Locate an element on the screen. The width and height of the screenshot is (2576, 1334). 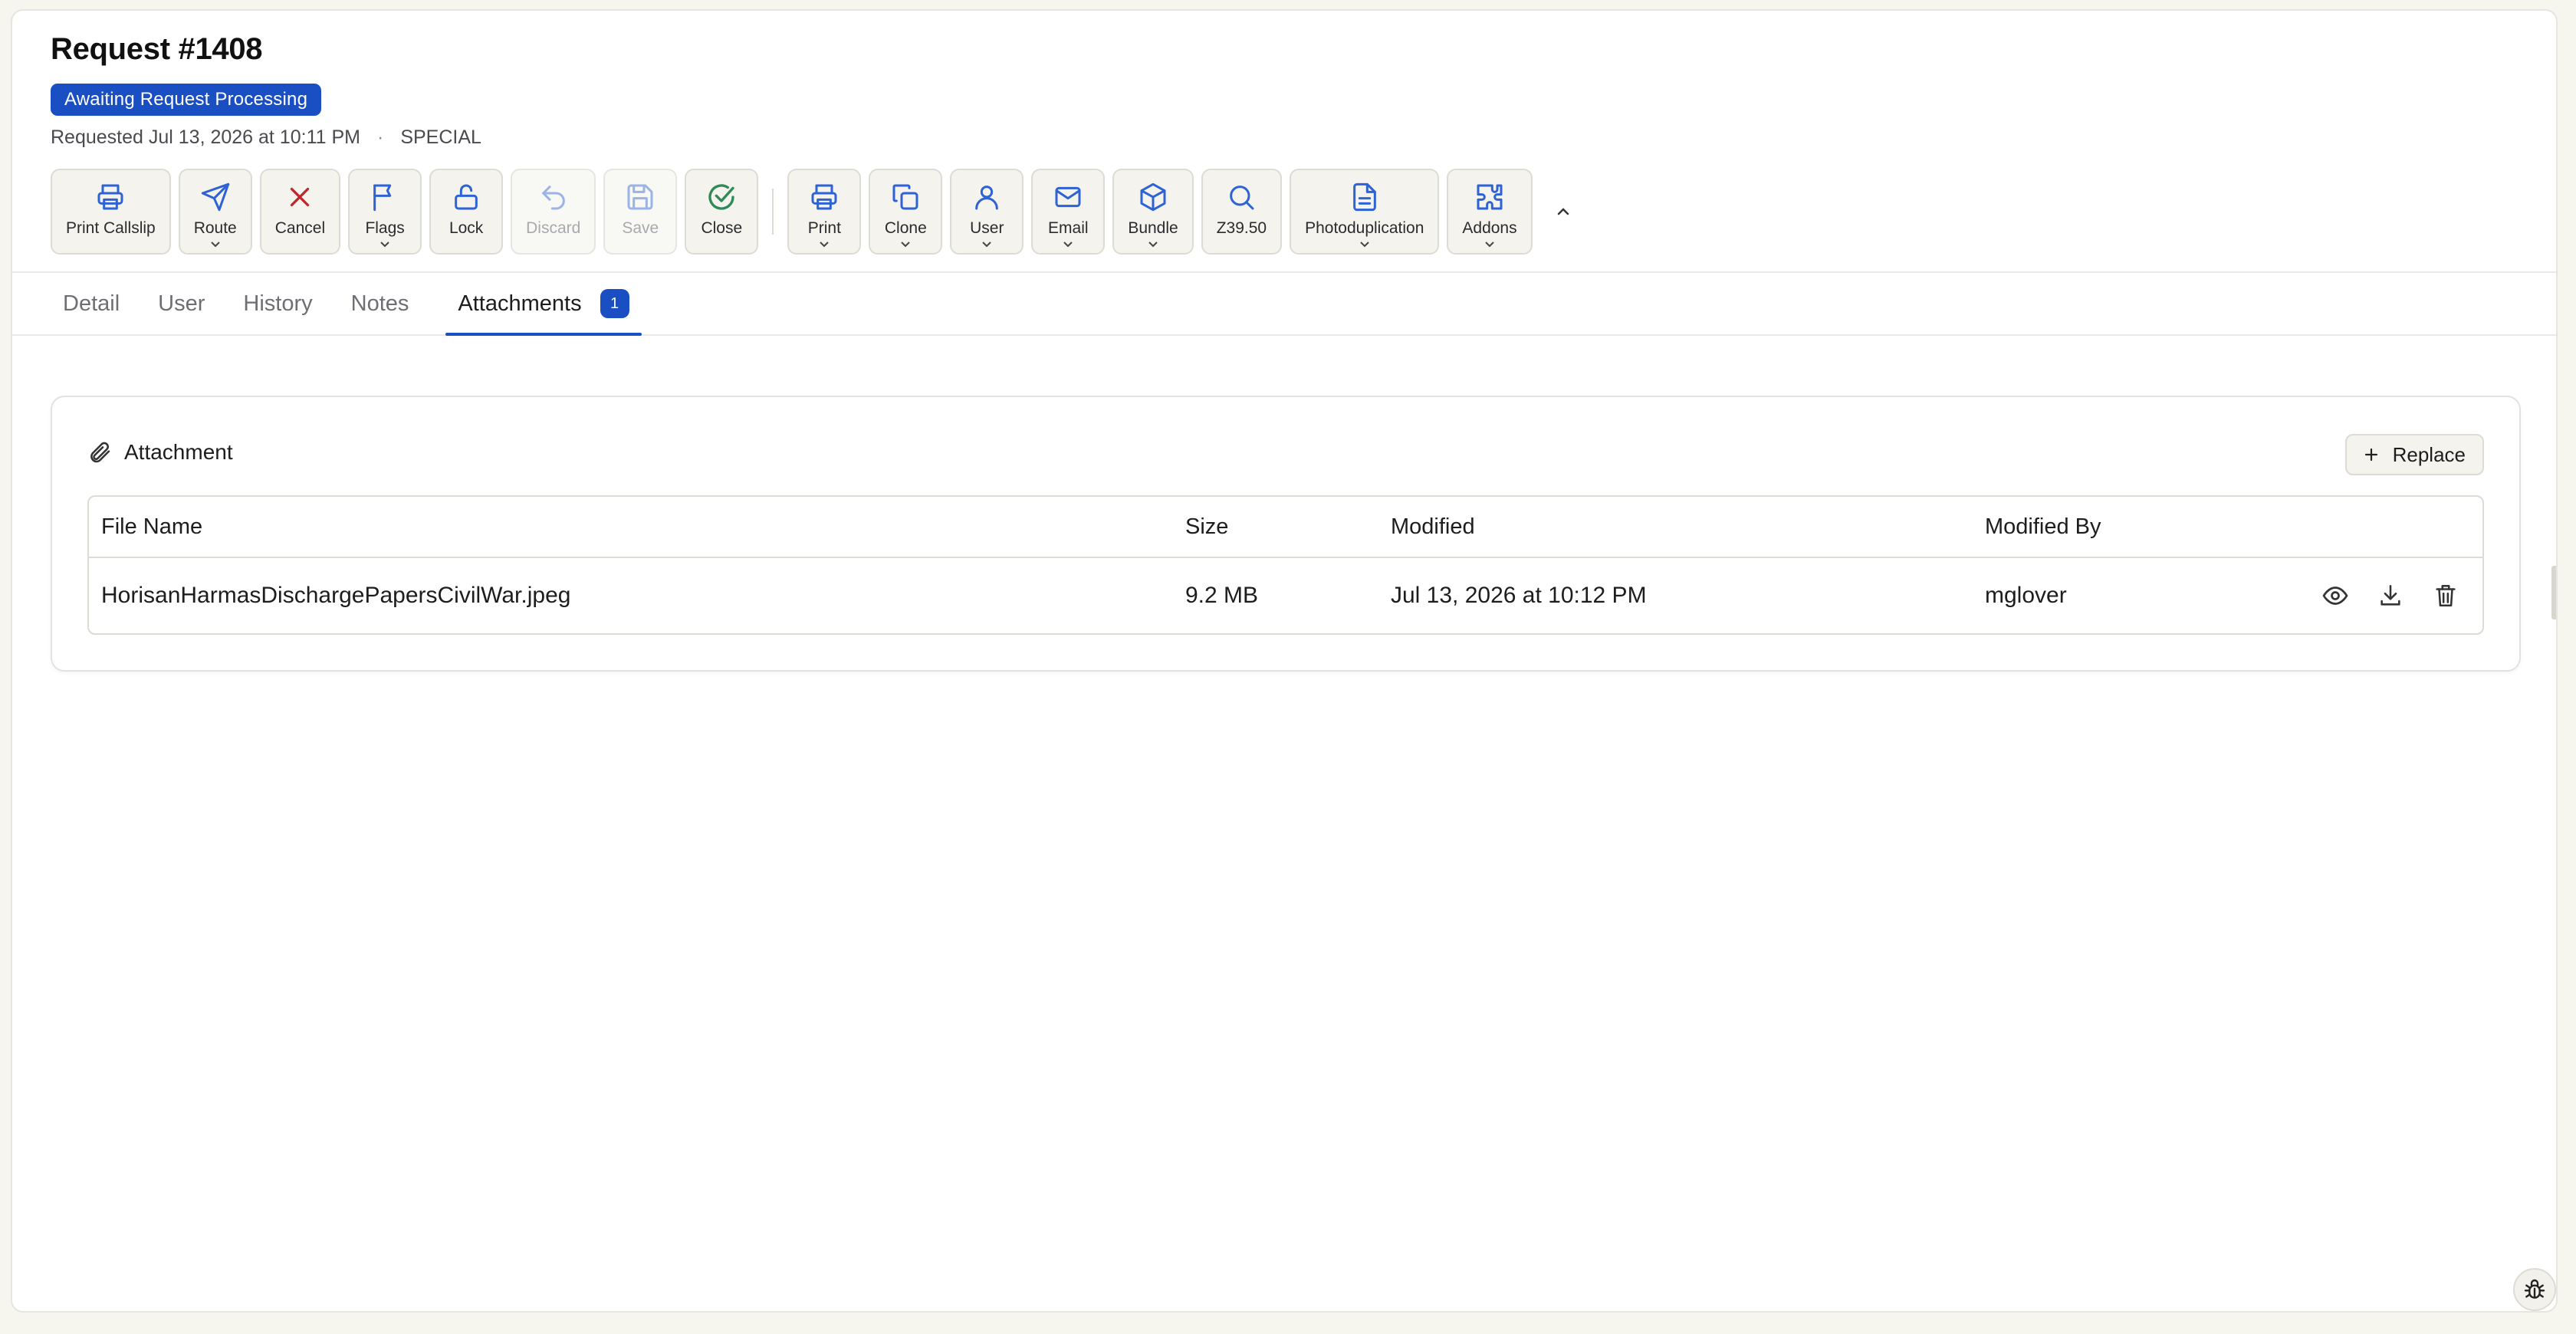
collapse-toolbar-button is located at coordinates (1563, 212).